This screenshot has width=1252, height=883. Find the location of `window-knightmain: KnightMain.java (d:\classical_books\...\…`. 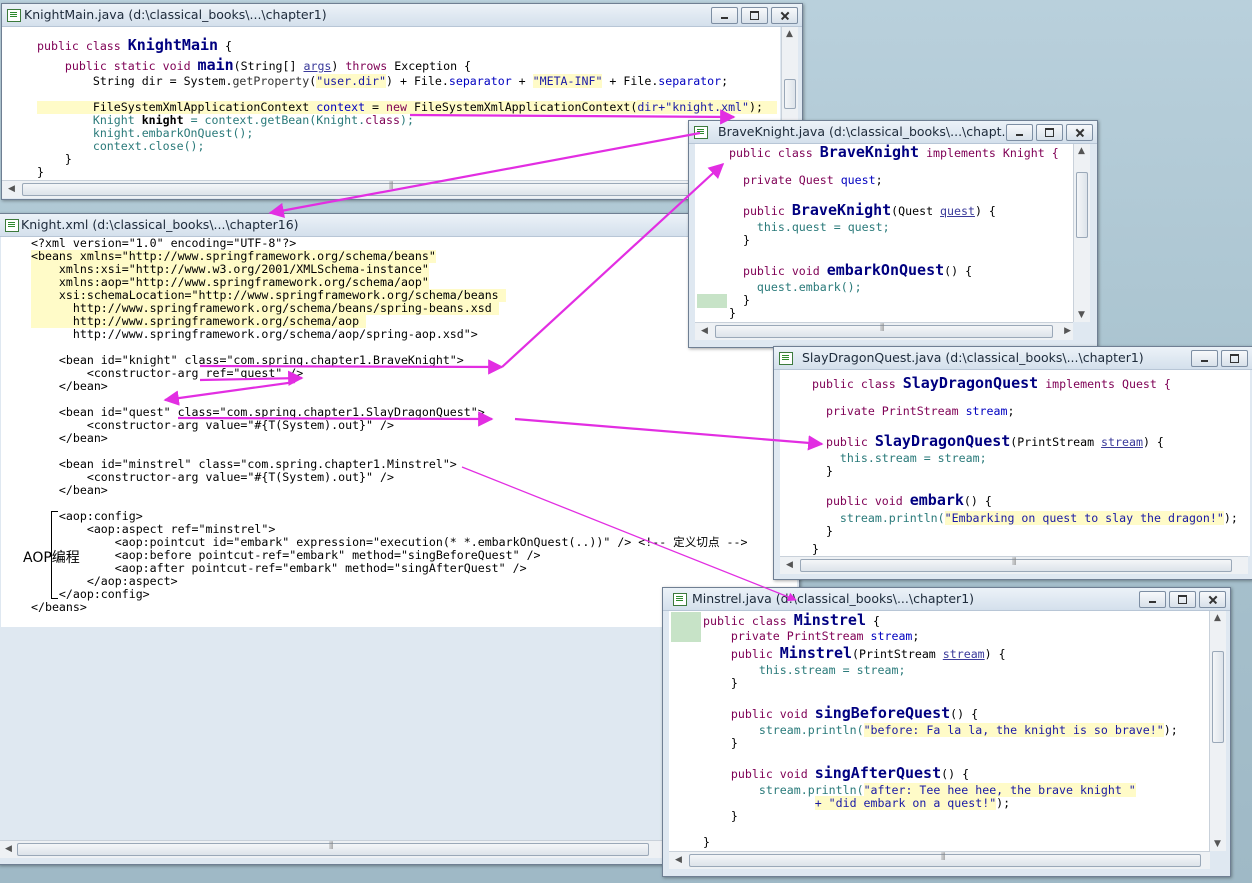

window-knightmain: KnightMain.java (d:\classical_books\...\… is located at coordinates (402, 101).